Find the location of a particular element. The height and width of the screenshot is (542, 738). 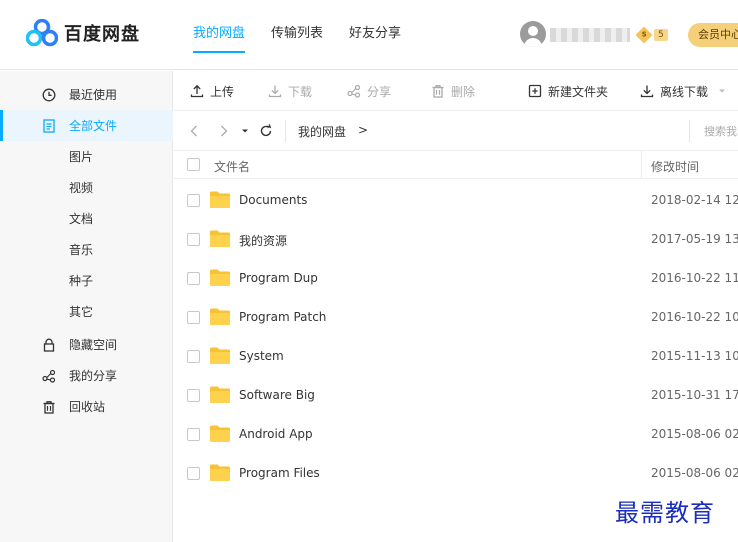

sidebar-item-label: 回收站 is located at coordinates (87, 407).